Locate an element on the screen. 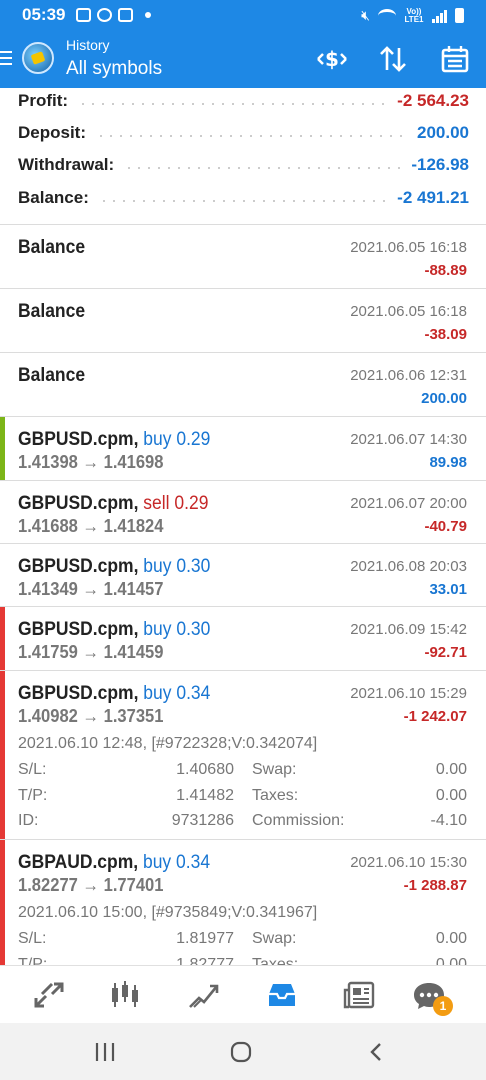 This screenshot has width=486, height=1080. home-icon is located at coordinates (241, 1052).